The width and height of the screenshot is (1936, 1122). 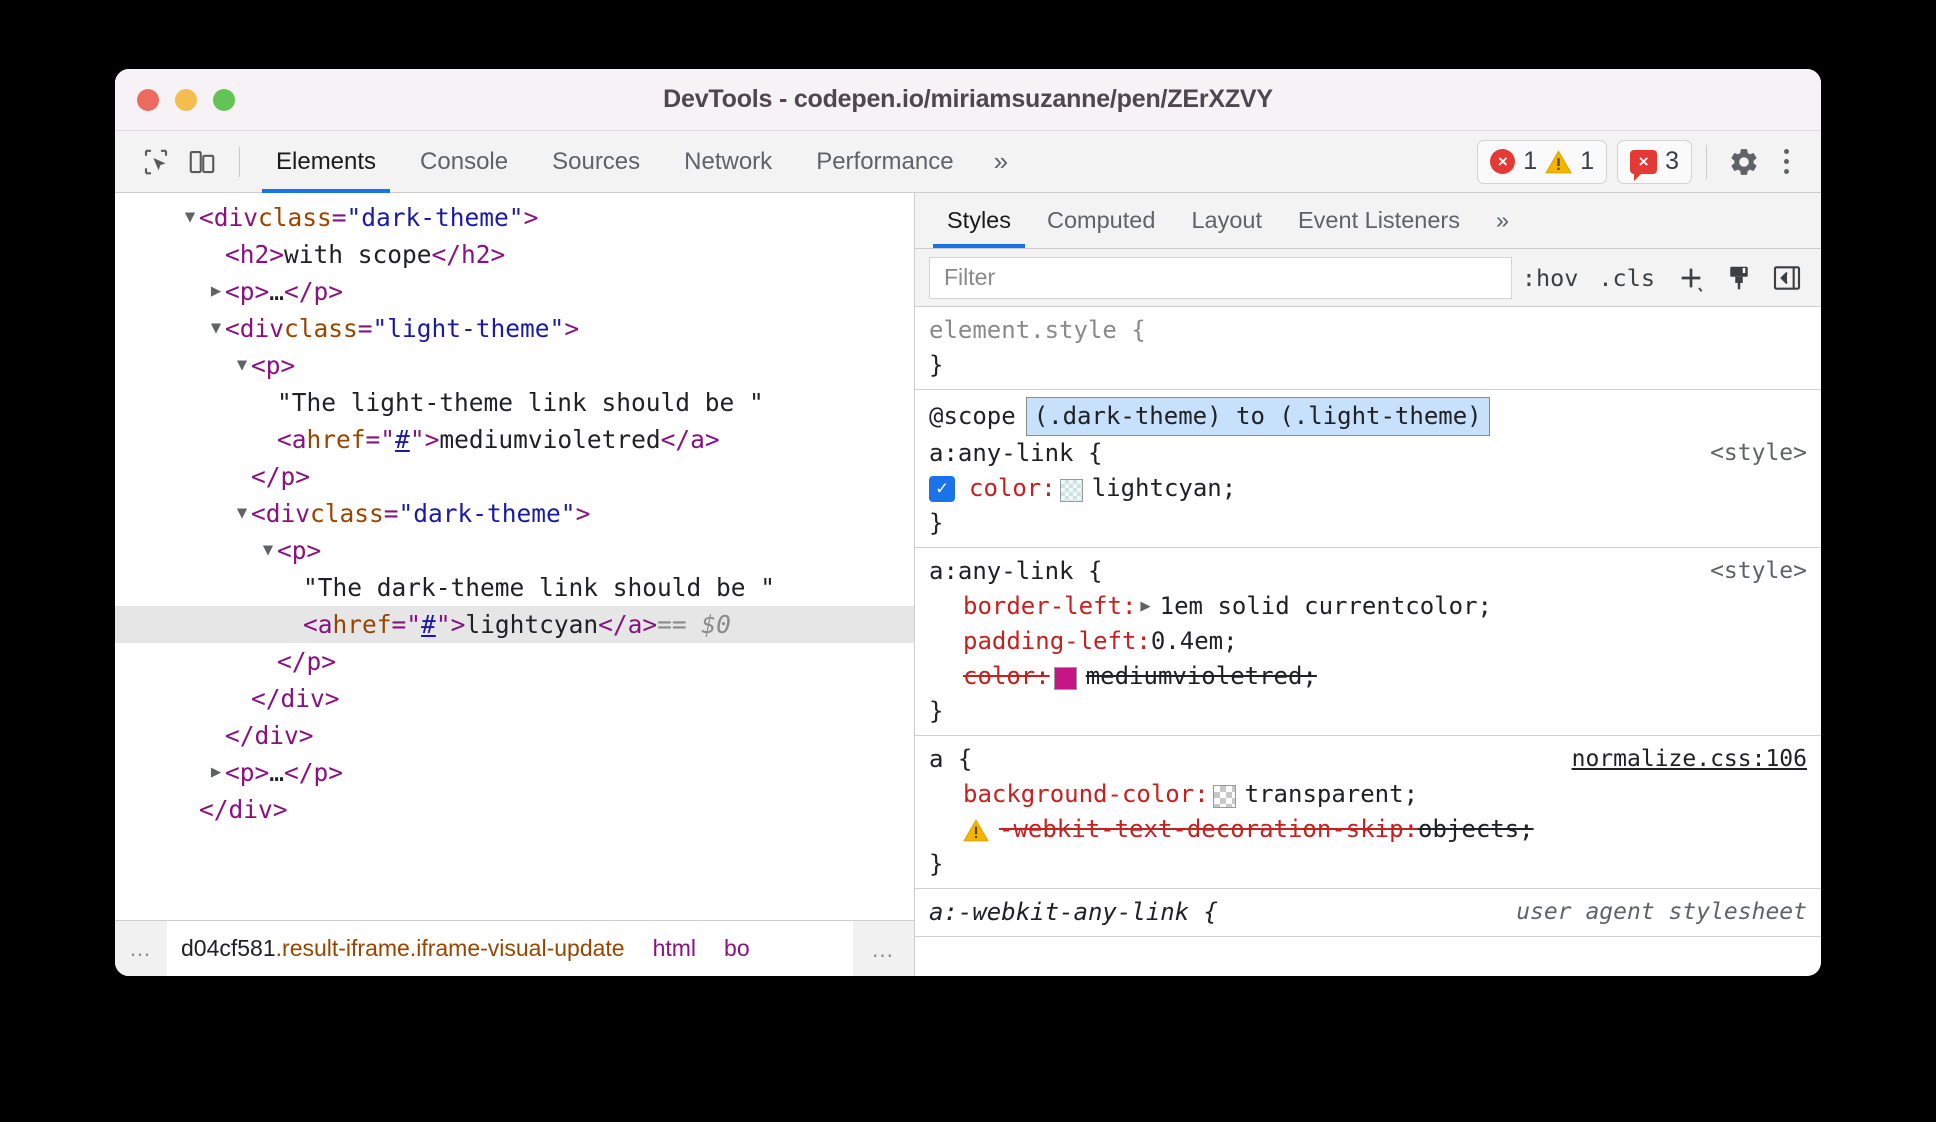 What do you see at coordinates (269, 735) in the screenshot?
I see `dom-tag: </div>` at bounding box center [269, 735].